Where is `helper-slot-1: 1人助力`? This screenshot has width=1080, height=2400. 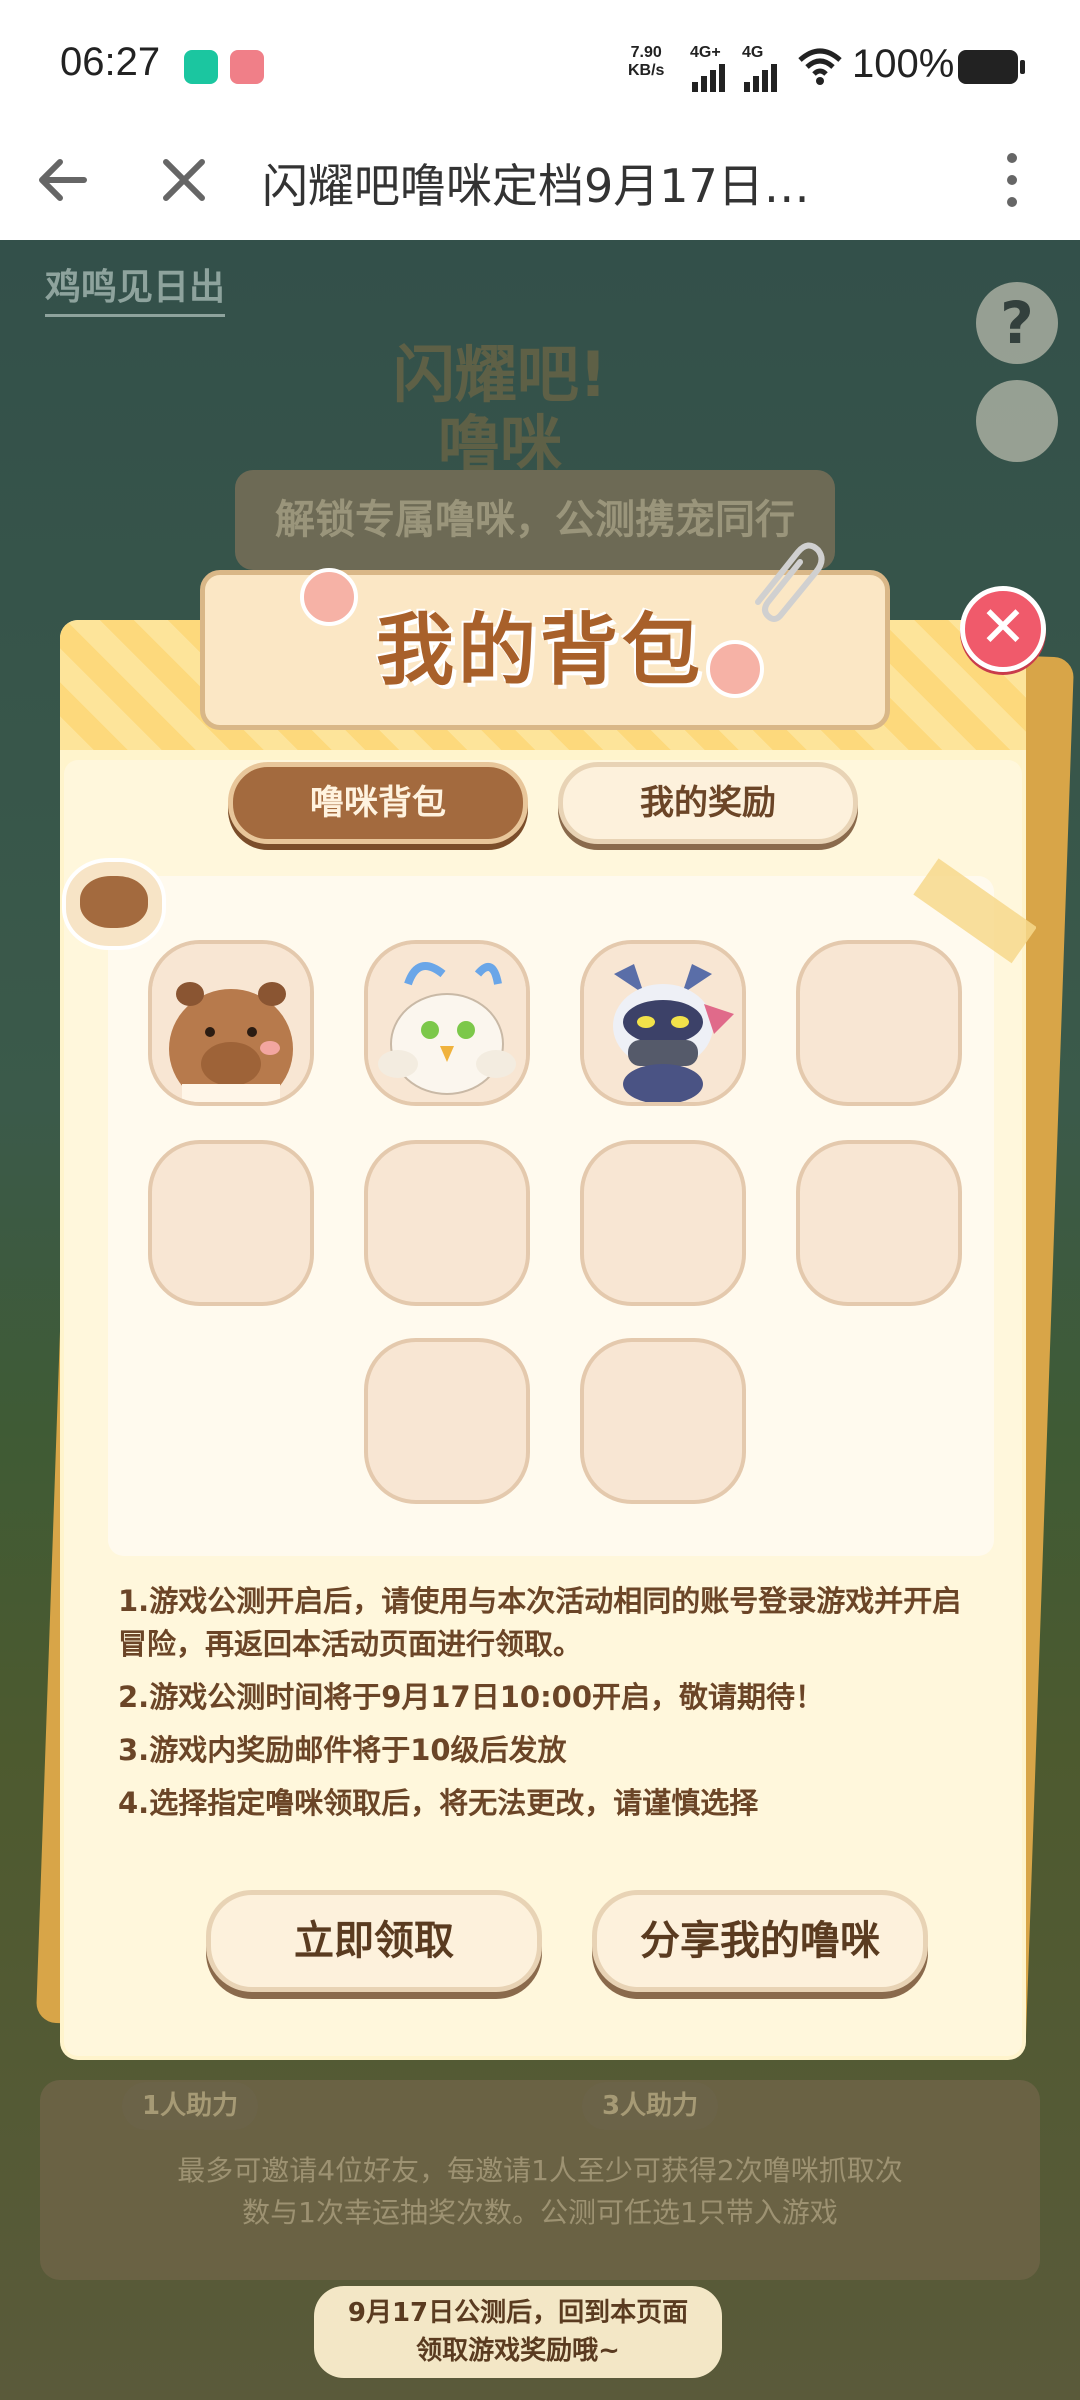
helper-slot-1: 1人助力 is located at coordinates (190, 2106).